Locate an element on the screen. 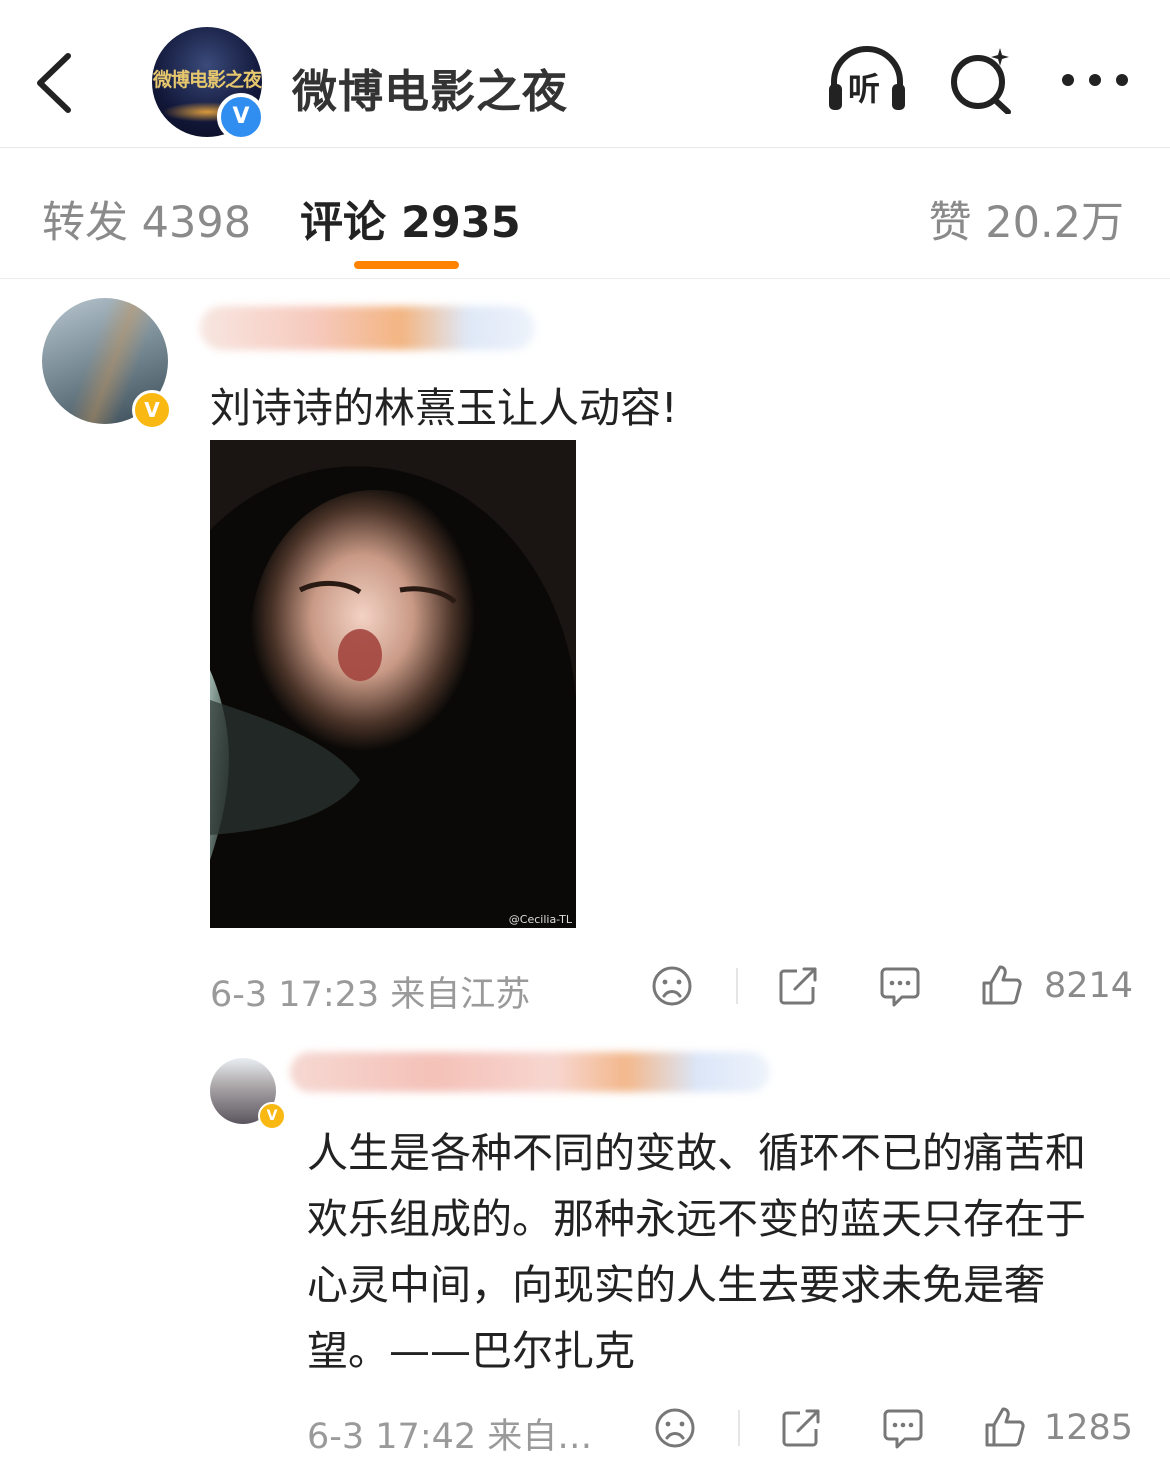 This screenshot has height=1471, width=1170. reply-name-blurred is located at coordinates (530, 1072).